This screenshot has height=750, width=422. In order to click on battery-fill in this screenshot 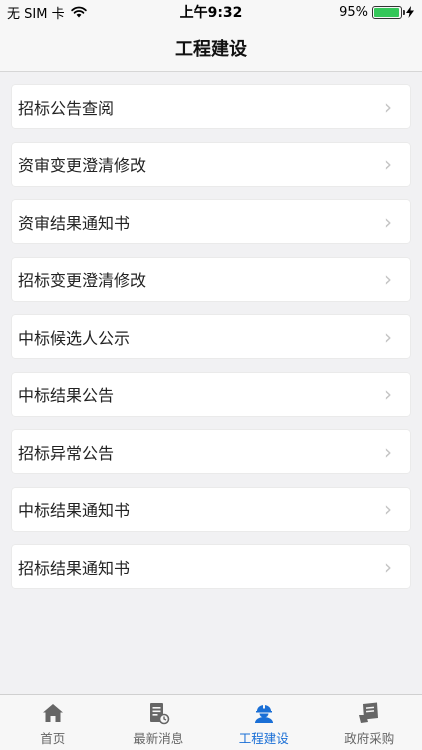, I will do `click(386, 12)`.